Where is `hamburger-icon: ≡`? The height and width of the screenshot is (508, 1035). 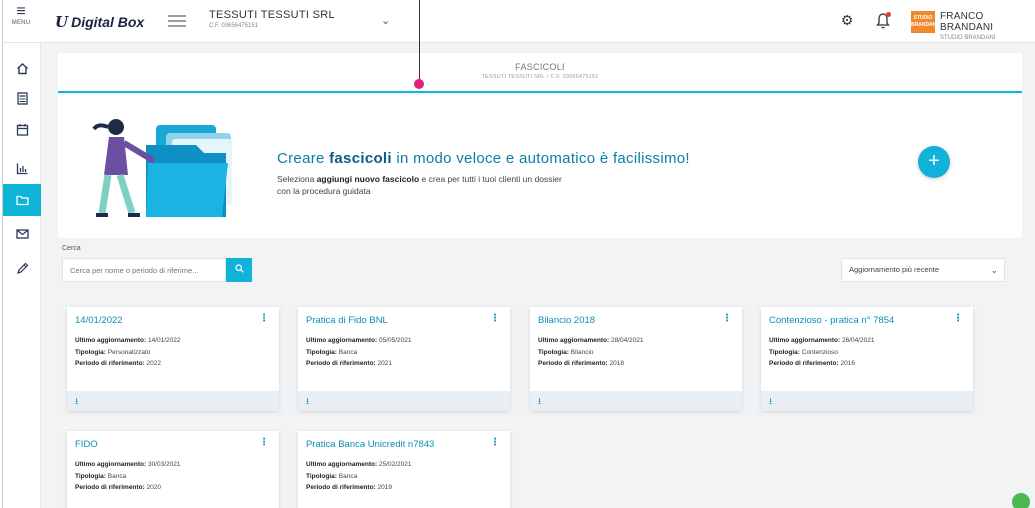 hamburger-icon: ≡ is located at coordinates (21, 11).